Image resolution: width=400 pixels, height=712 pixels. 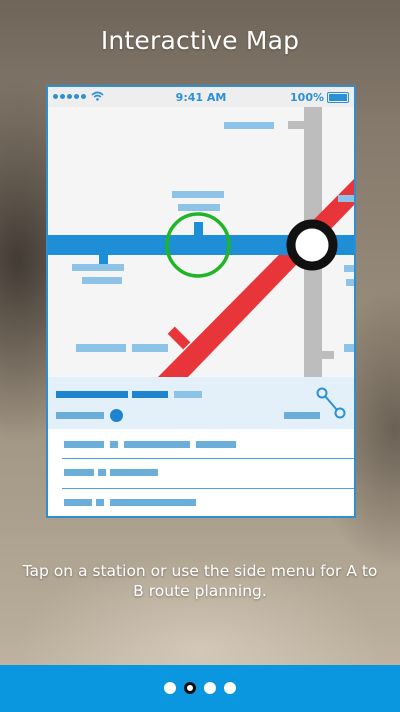 What do you see at coordinates (200, 40) in the screenshot?
I see `page-title: Interactive Map` at bounding box center [200, 40].